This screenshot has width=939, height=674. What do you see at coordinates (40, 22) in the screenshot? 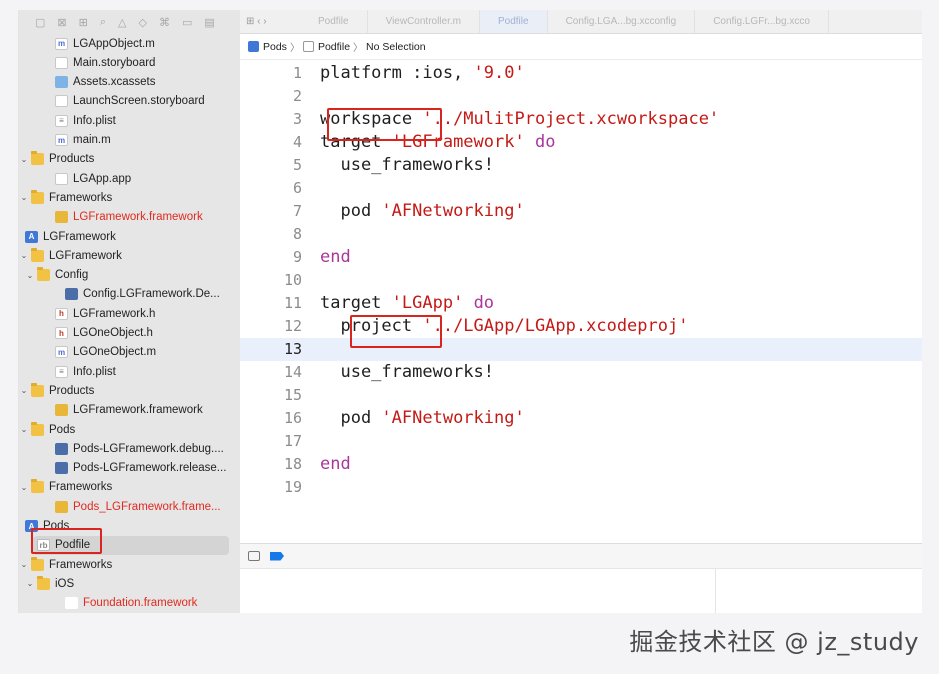
I see `folder-icon: ▢` at bounding box center [40, 22].